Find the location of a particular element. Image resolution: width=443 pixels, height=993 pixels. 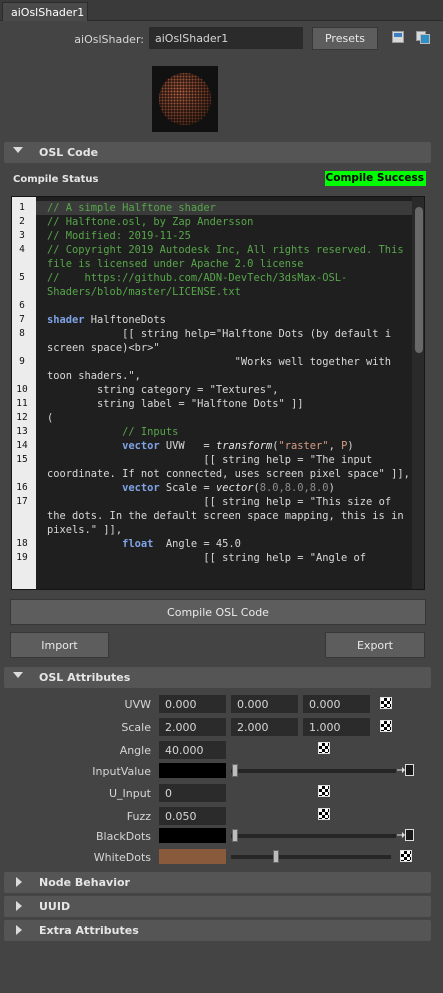

code-line-text: [[ string help = "Angle of is located at coordinates (207, 558).